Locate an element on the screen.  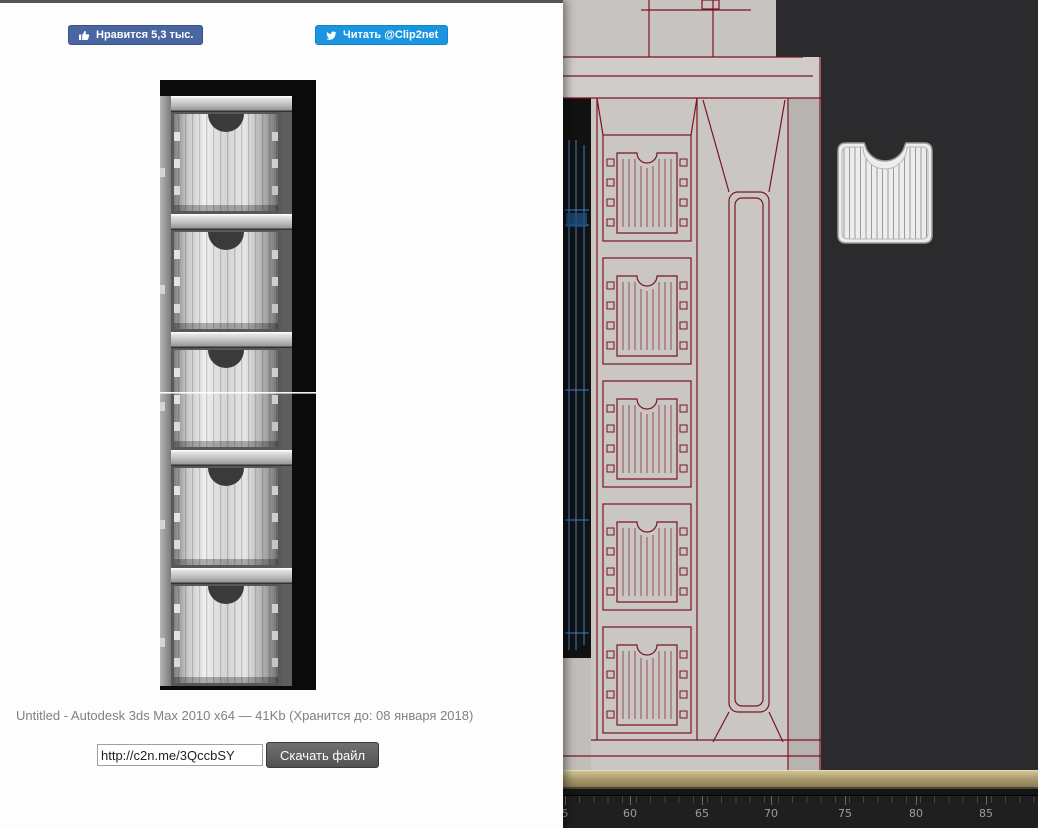
blue-object-panel is located at coordinates (576, 220).